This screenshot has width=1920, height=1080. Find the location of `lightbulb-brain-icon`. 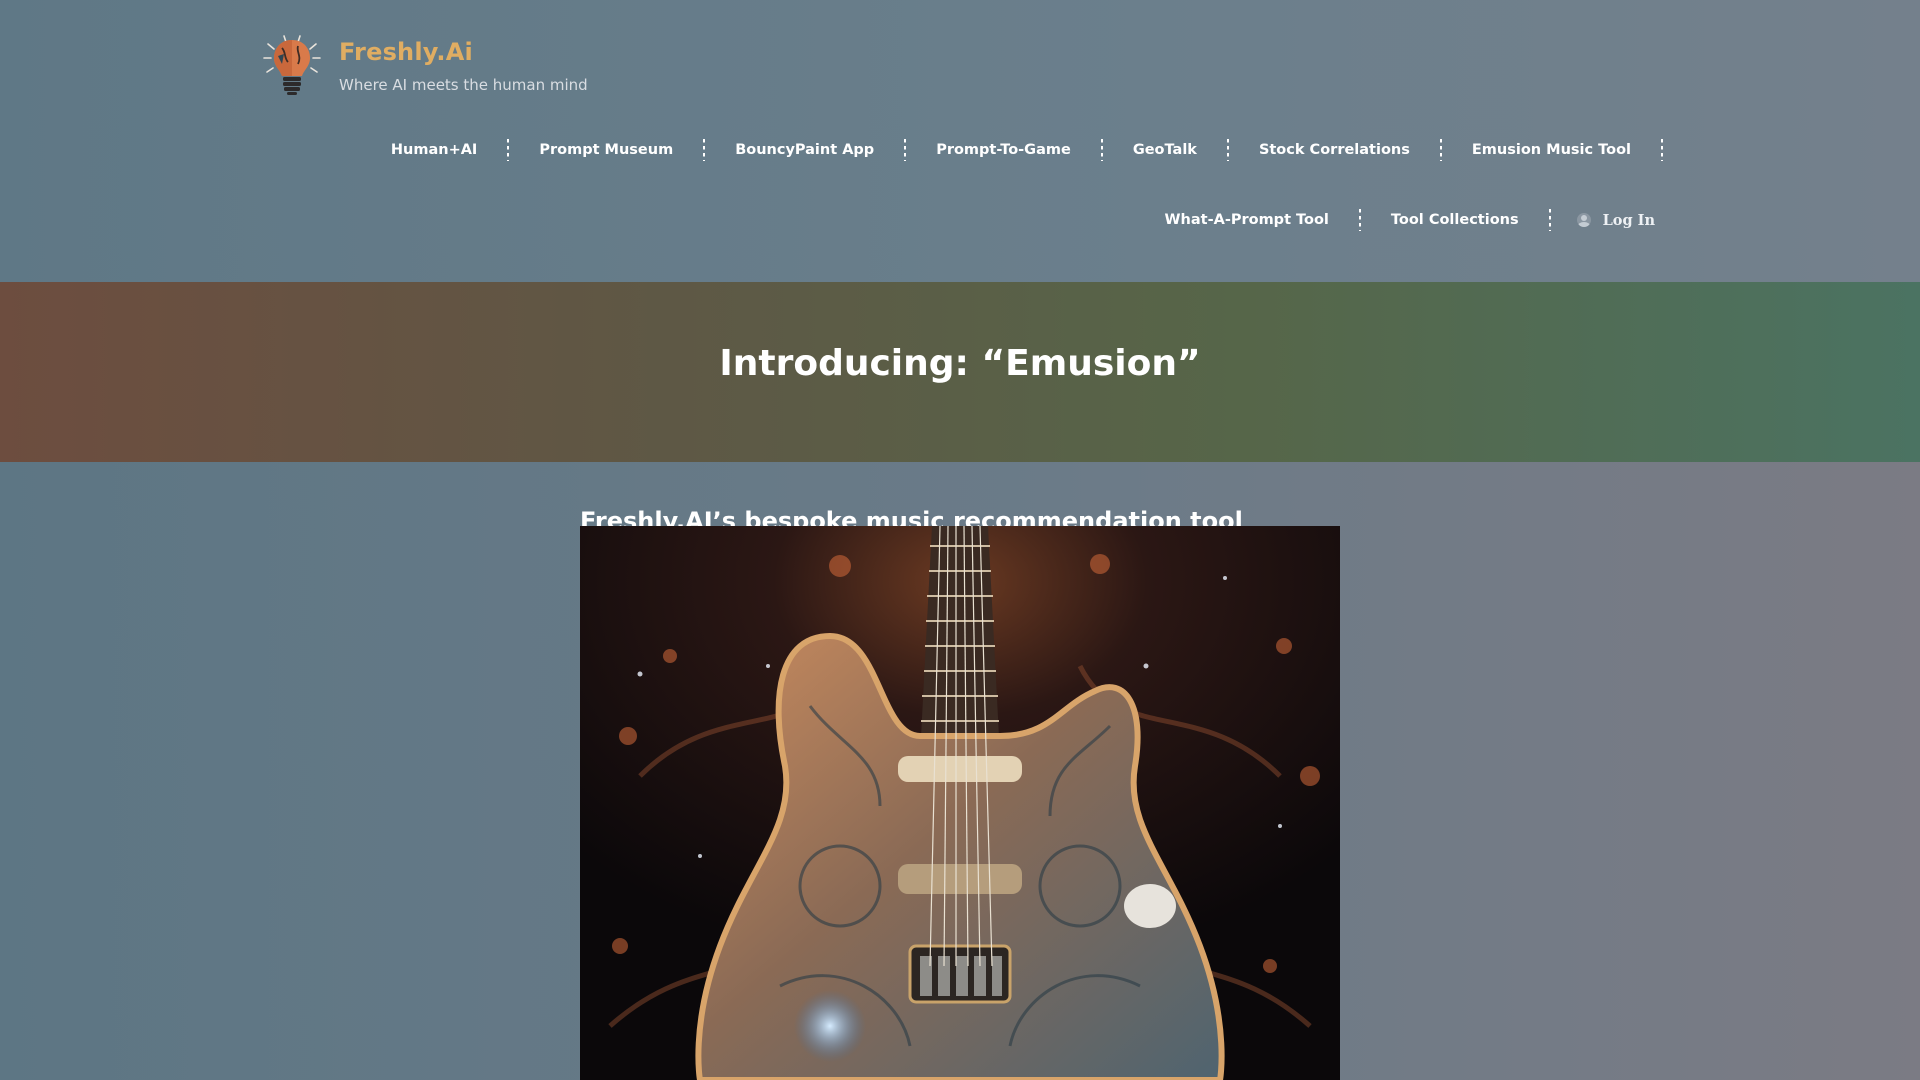

lightbulb-brain-icon is located at coordinates (292, 66).